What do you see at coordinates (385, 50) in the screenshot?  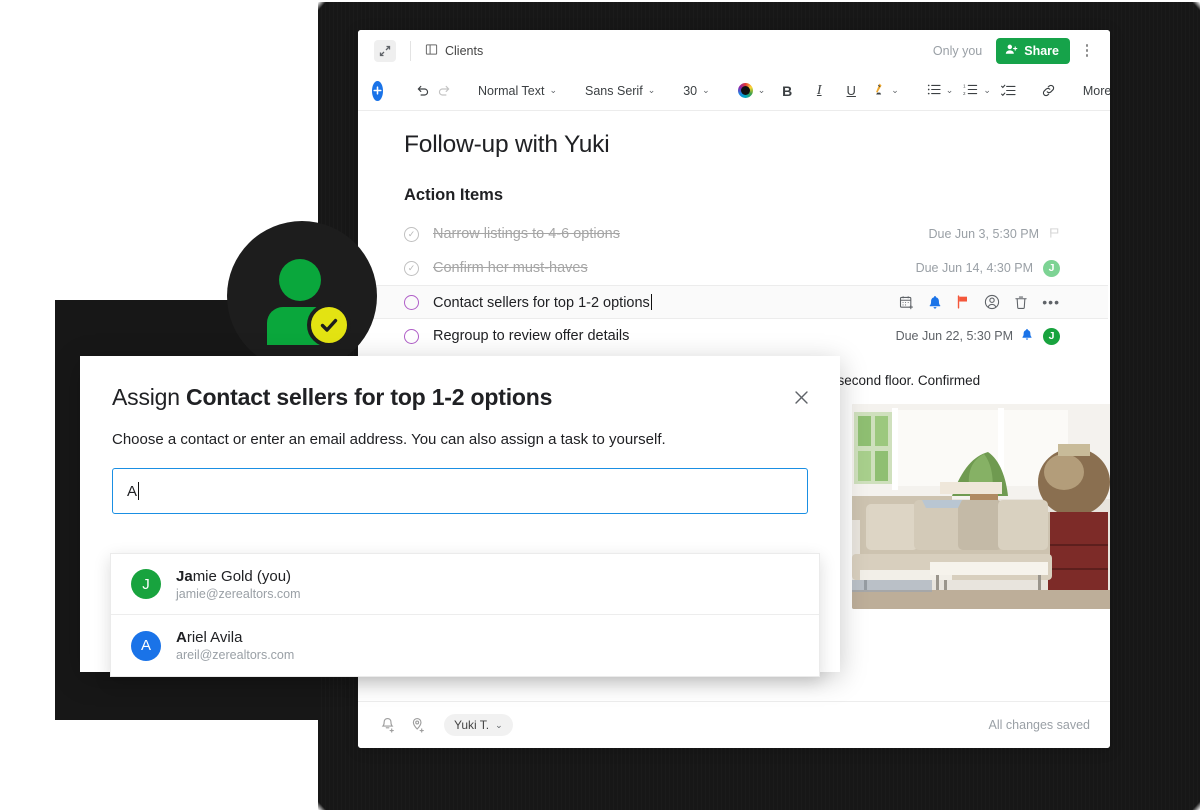 I see `expand-icon` at bounding box center [385, 50].